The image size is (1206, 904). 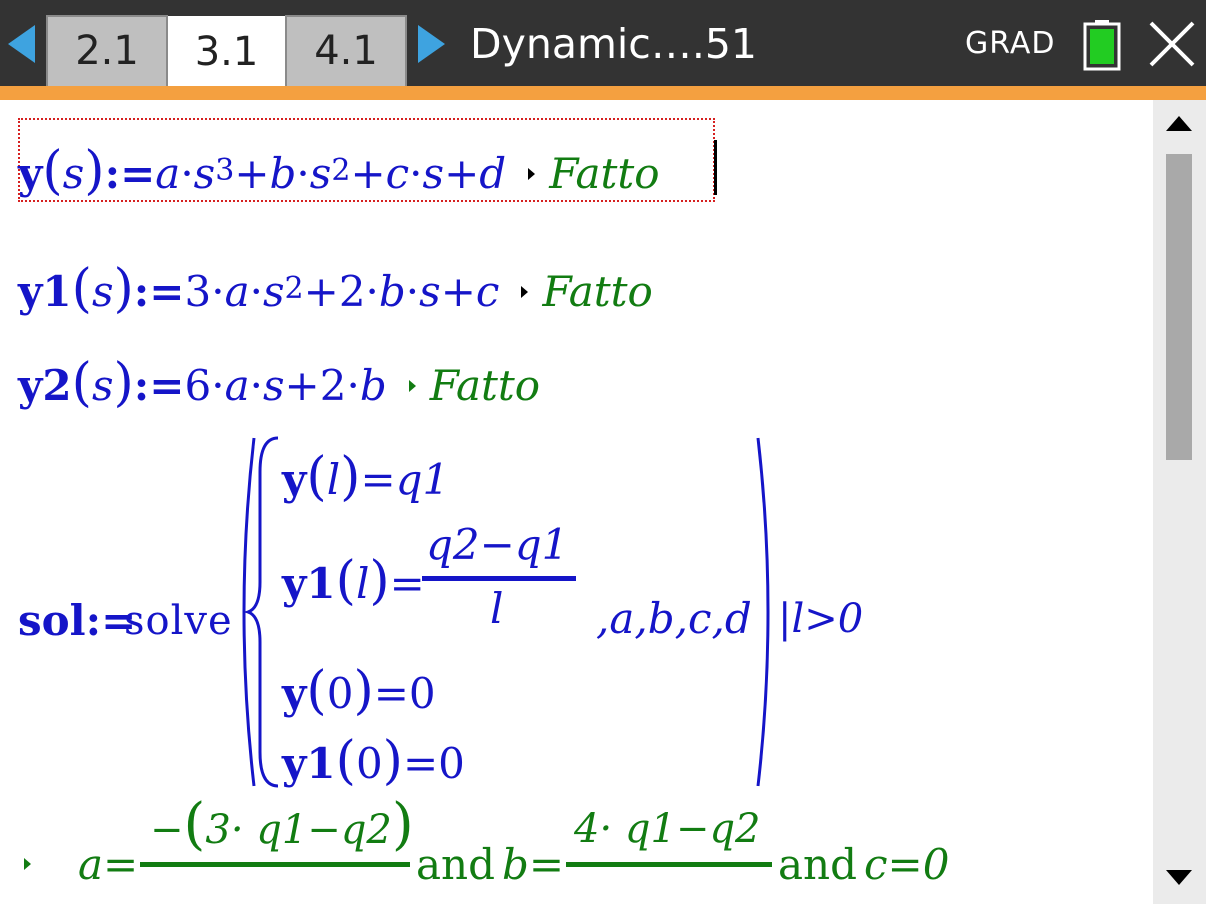 What do you see at coordinates (107, 50) in the screenshot?
I see `tab-2-1: 2.1` at bounding box center [107, 50].